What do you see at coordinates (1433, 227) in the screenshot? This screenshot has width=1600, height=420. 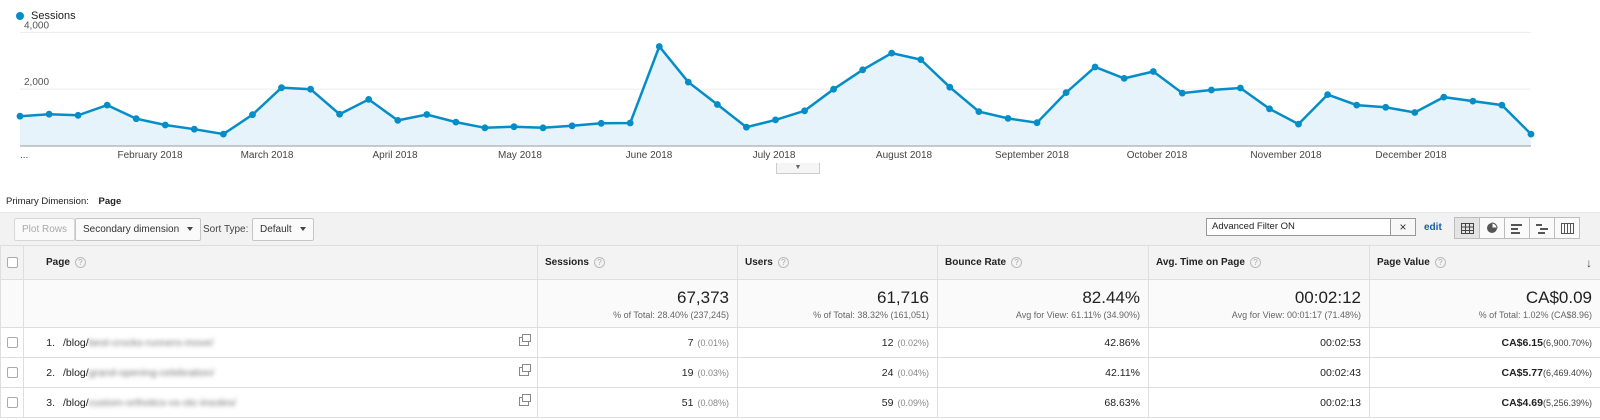 I see `edit-filter-link: edit` at bounding box center [1433, 227].